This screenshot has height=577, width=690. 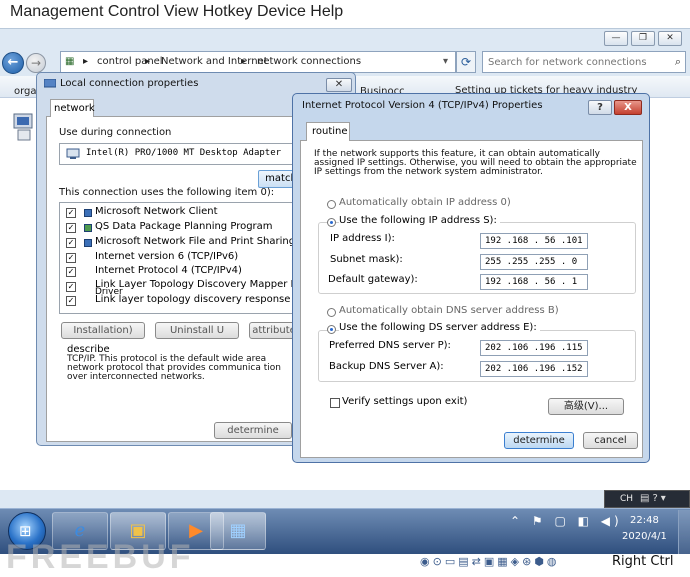 I want to click on lcp-ok-button: determine, so click(x=253, y=430).